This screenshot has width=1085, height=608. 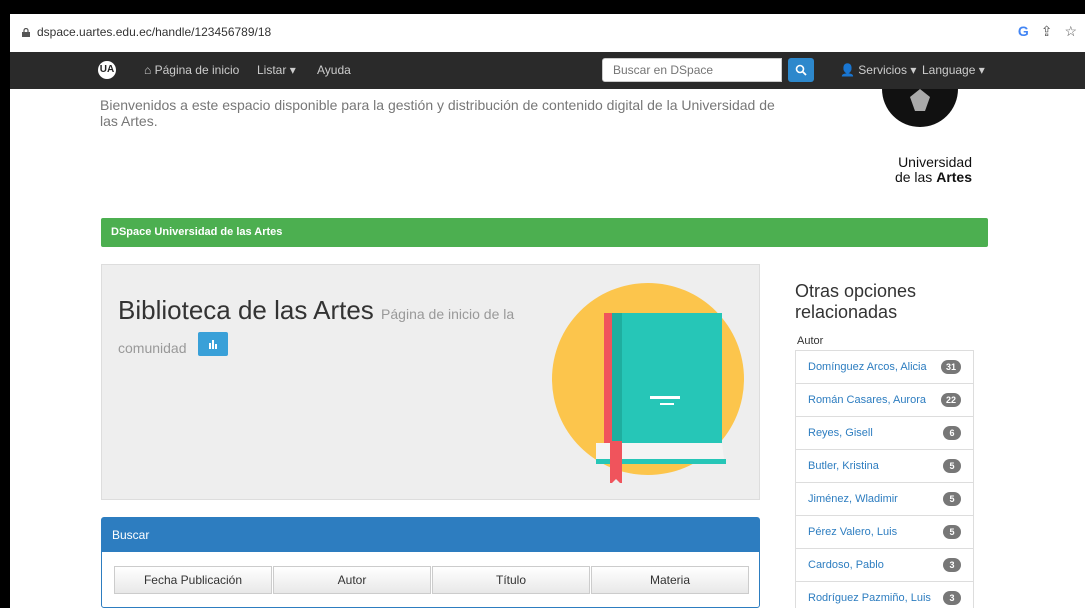 I want to click on logo-line-2: de las Artes, so click(x=917, y=177).